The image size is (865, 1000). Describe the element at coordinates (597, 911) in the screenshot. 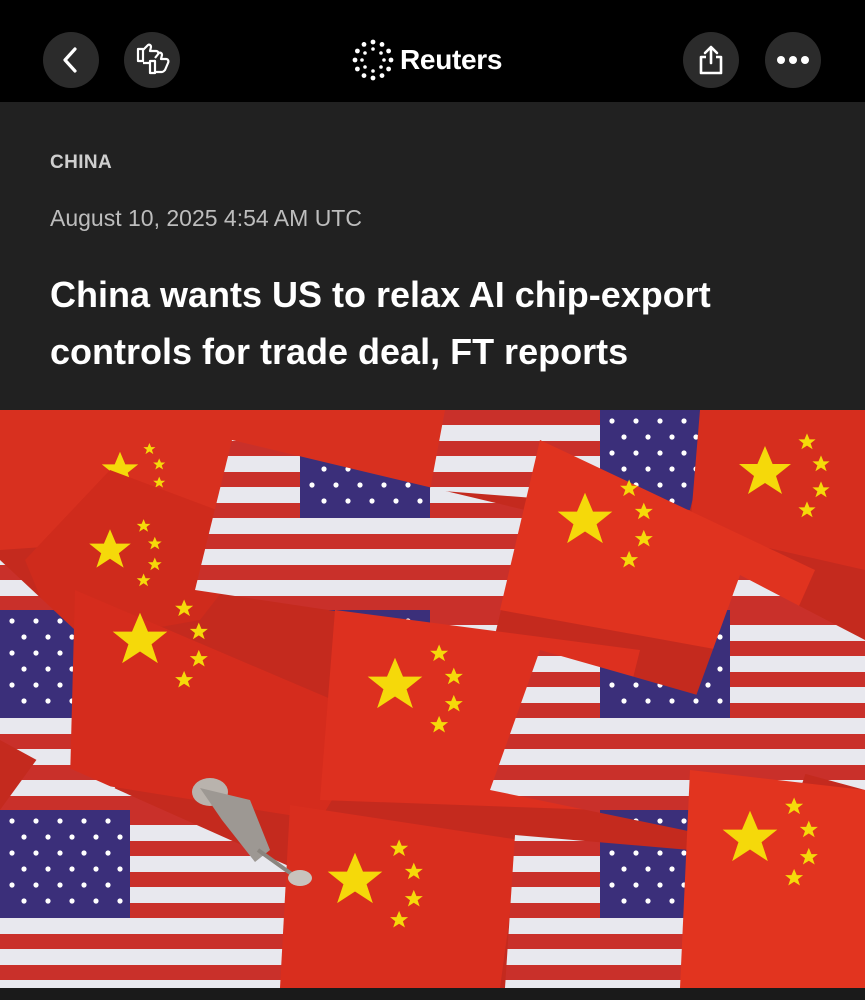

I see `us-flag` at that location.